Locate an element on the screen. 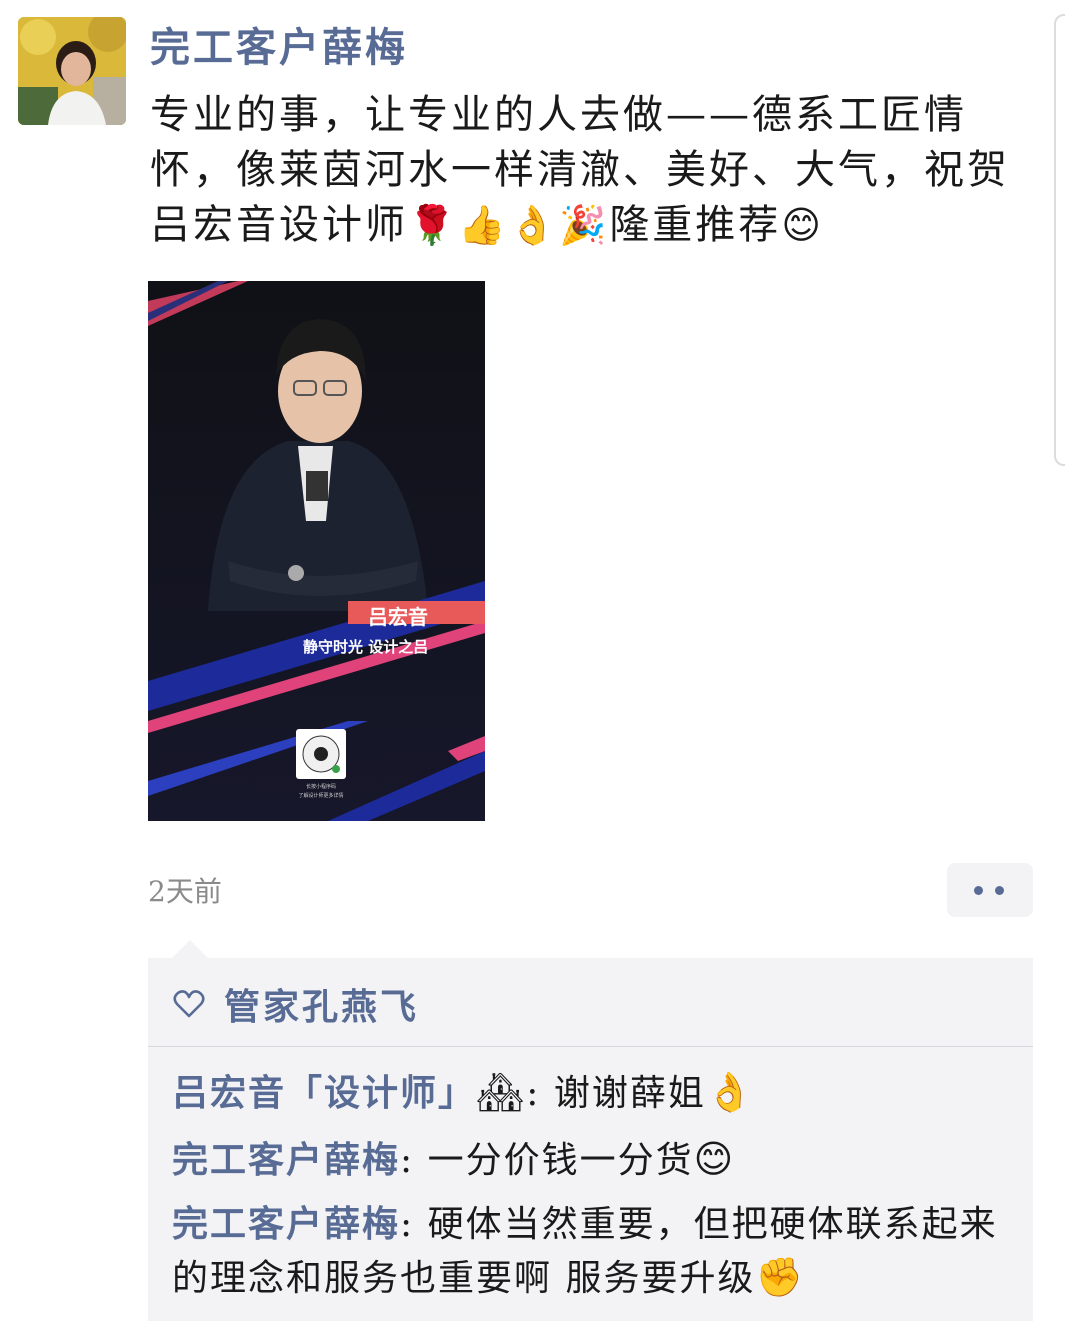  fist-emoji: ✊ is located at coordinates (780, 1277).